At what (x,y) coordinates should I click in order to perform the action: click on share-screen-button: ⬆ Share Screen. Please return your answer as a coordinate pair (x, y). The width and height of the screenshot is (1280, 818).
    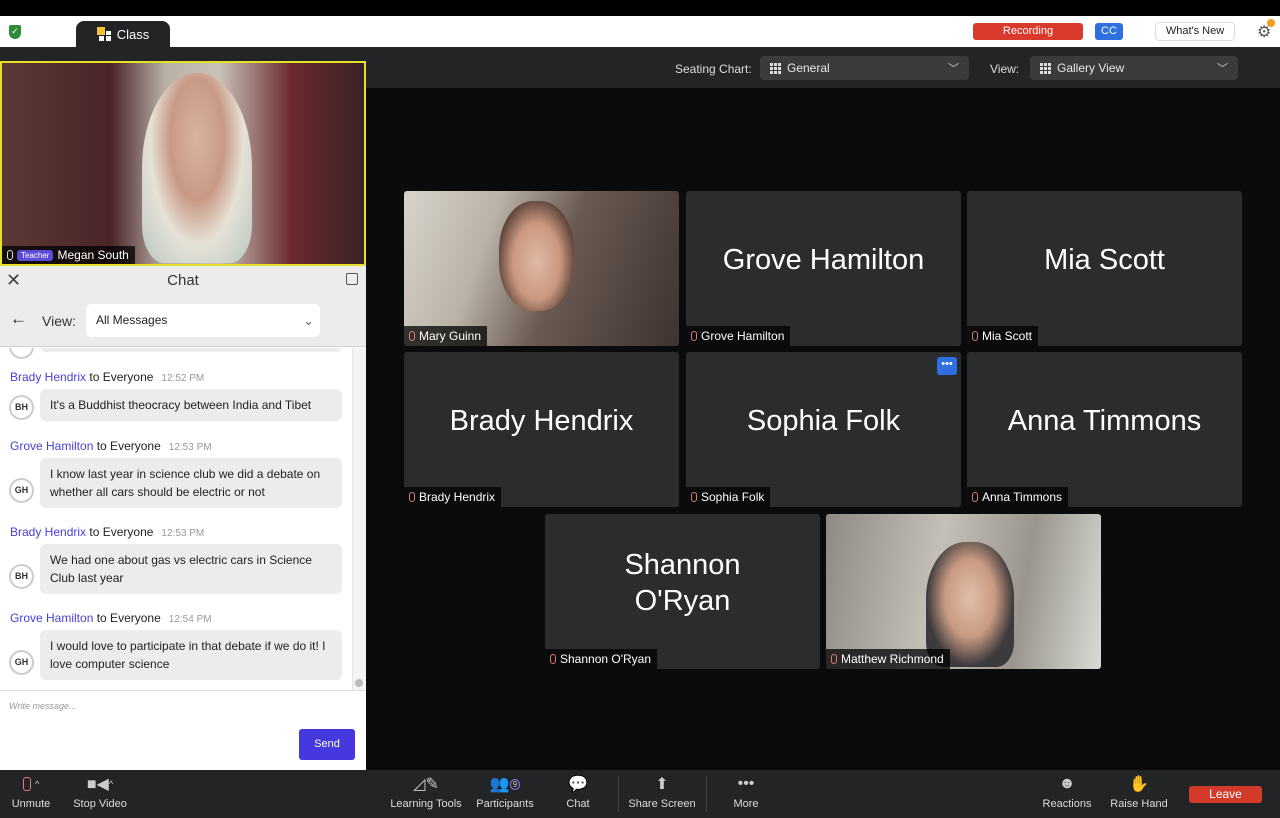
    Looking at the image, I should click on (662, 794).